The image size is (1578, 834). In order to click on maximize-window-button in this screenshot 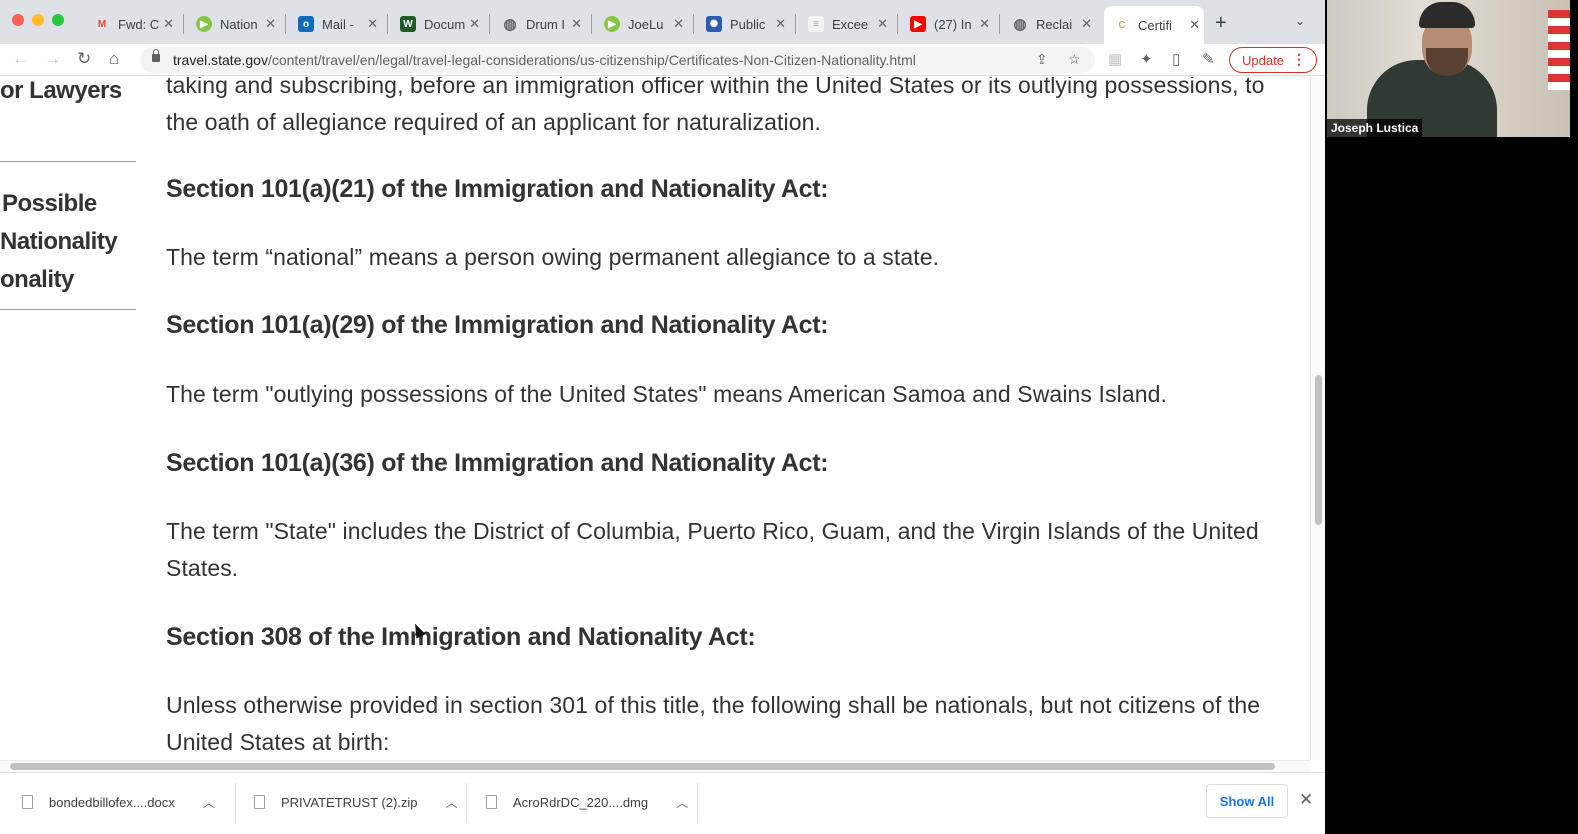, I will do `click(58, 20)`.